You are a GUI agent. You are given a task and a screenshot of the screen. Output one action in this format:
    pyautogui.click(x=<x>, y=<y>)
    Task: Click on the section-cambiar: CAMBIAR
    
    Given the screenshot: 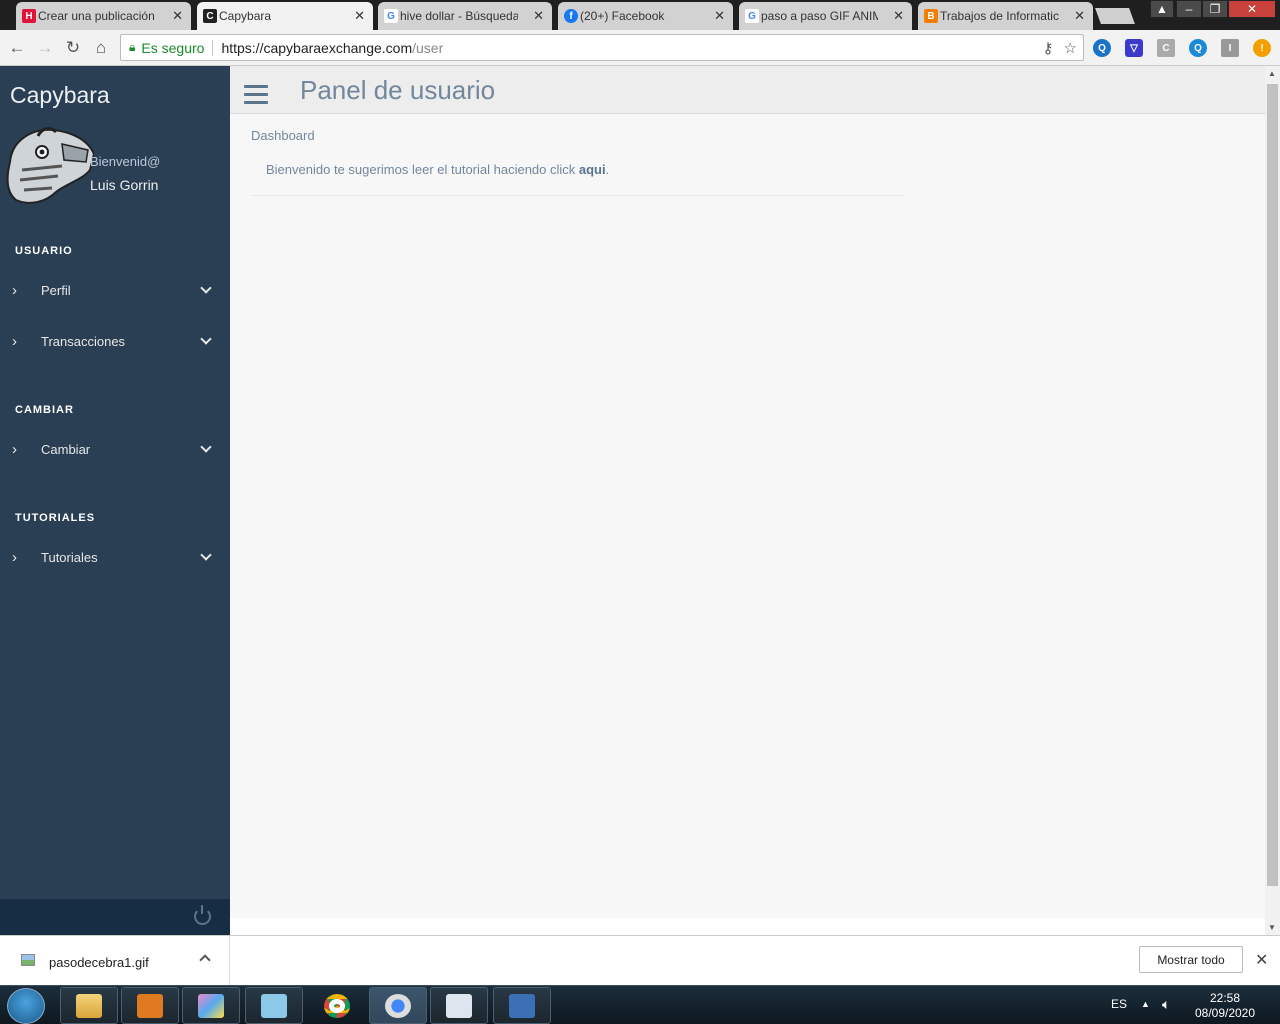 What is the action you would take?
    pyautogui.click(x=44, y=410)
    